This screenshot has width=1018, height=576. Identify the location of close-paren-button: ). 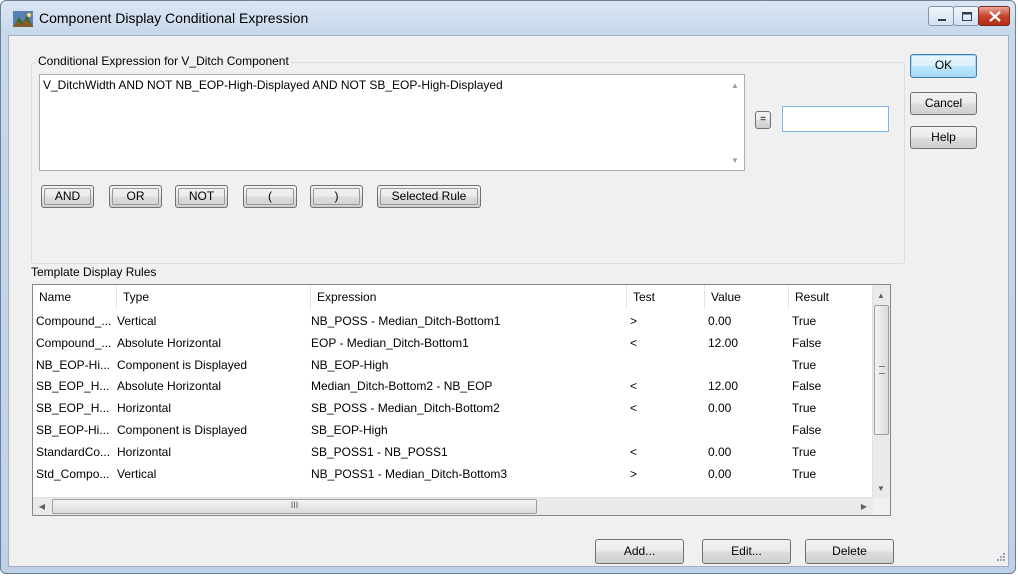
(336, 196).